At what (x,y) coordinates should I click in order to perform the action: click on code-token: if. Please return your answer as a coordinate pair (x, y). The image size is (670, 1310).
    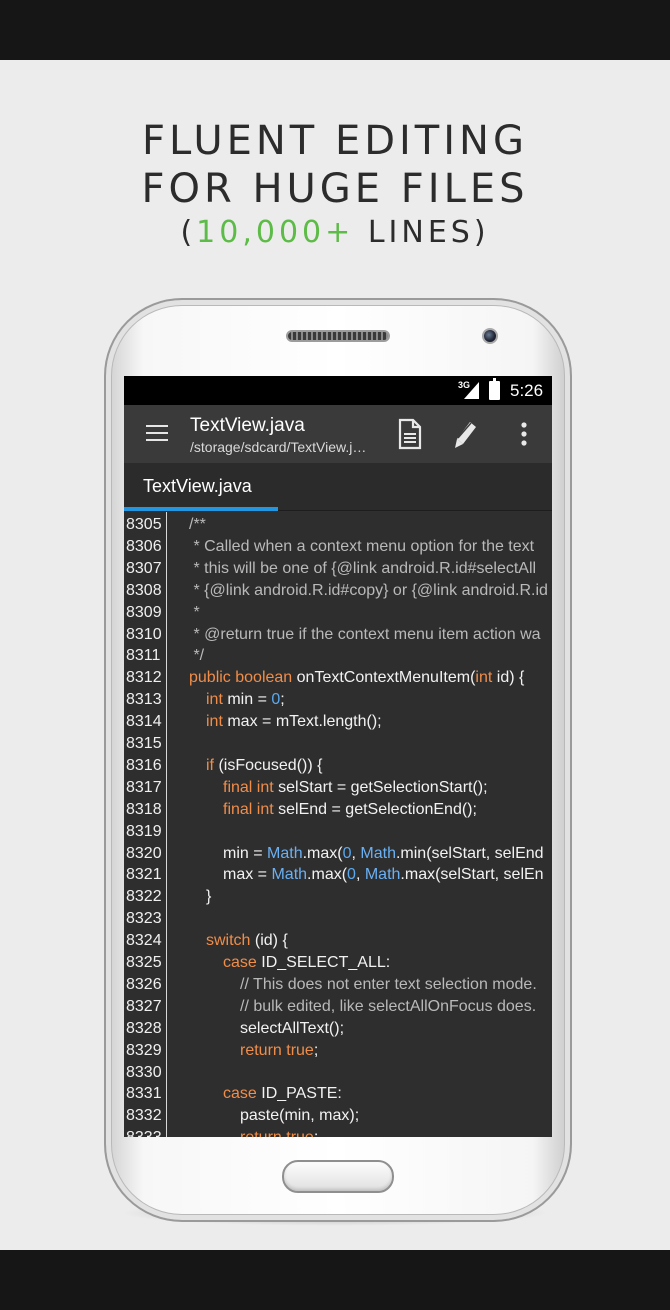
    Looking at the image, I should click on (210, 765).